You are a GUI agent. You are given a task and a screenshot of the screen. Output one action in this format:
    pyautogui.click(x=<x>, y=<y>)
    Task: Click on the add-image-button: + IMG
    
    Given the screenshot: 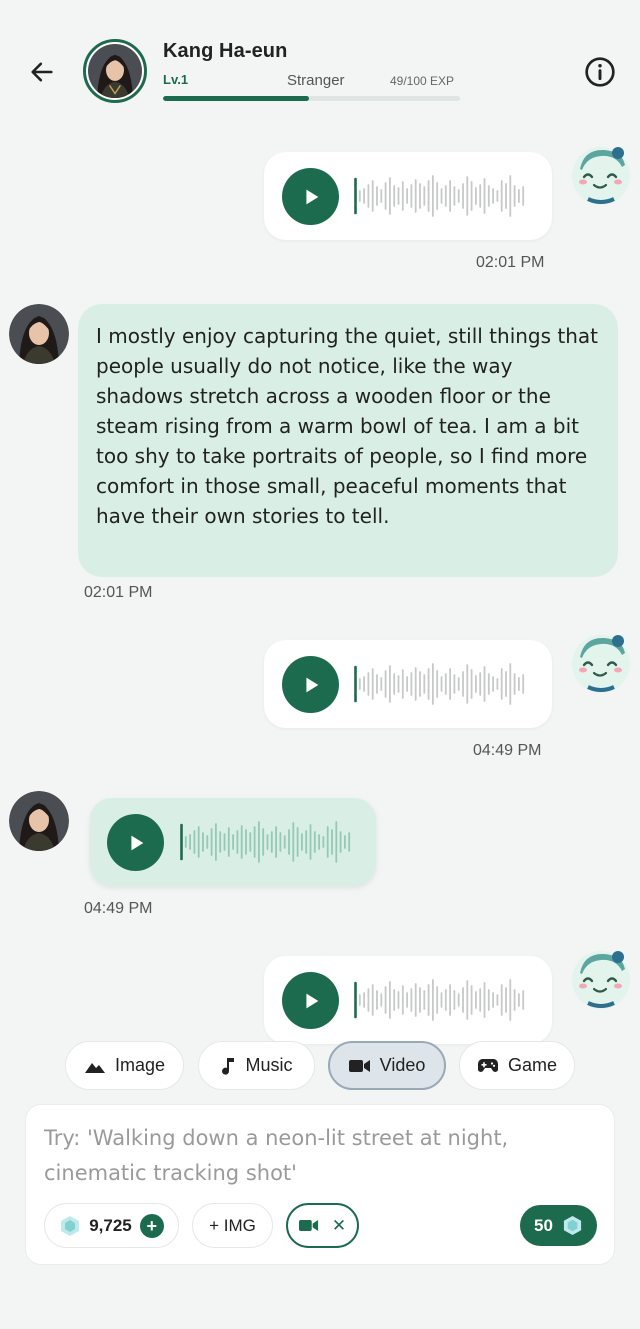 What is the action you would take?
    pyautogui.click(x=232, y=1225)
    